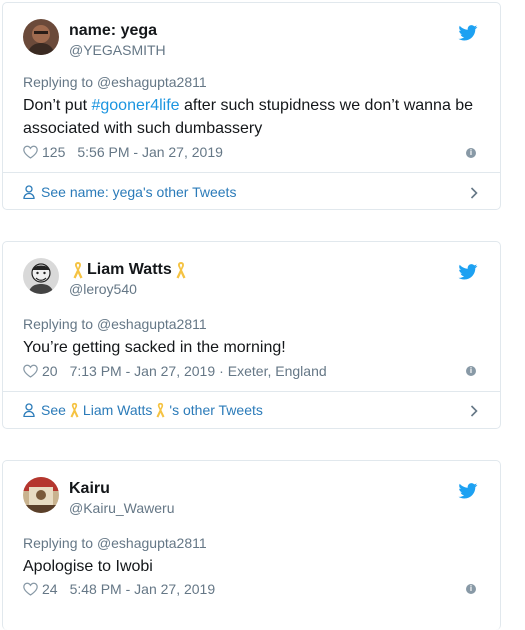 The image size is (525, 630). I want to click on user-handle: @YEGASMITH, so click(117, 50).